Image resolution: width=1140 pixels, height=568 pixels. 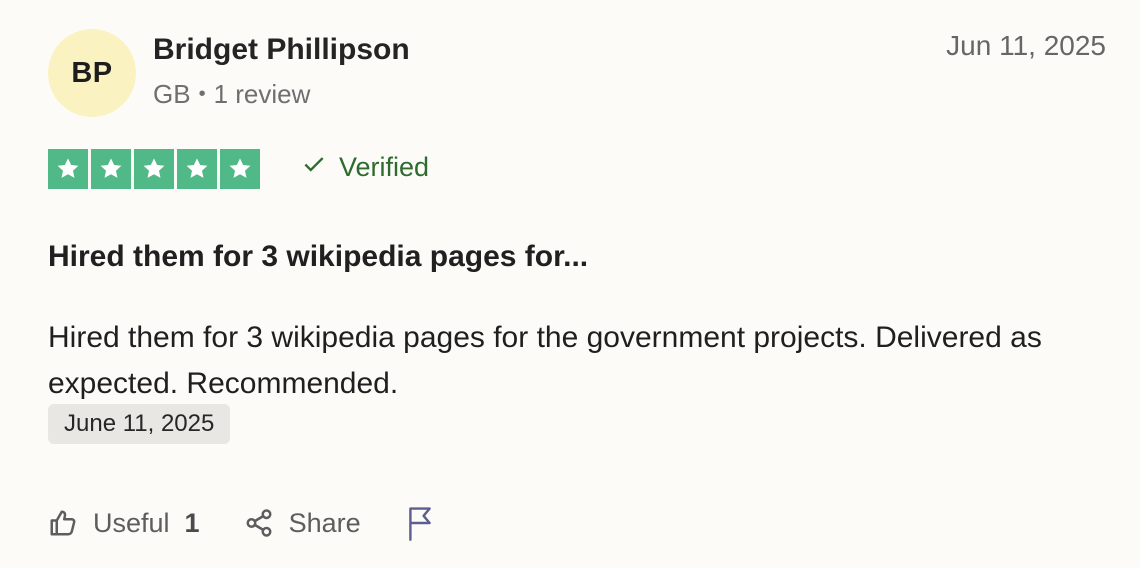 I want to click on review-date: Jun 11, 2025, so click(x=1026, y=45).